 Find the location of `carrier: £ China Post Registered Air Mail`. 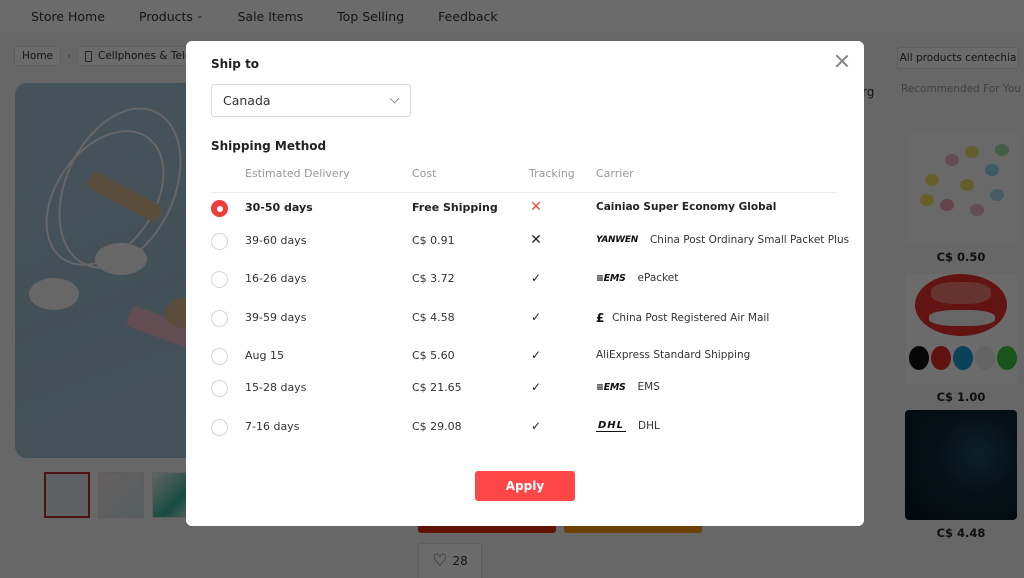

carrier: £ China Post Registered Air Mail is located at coordinates (682, 318).